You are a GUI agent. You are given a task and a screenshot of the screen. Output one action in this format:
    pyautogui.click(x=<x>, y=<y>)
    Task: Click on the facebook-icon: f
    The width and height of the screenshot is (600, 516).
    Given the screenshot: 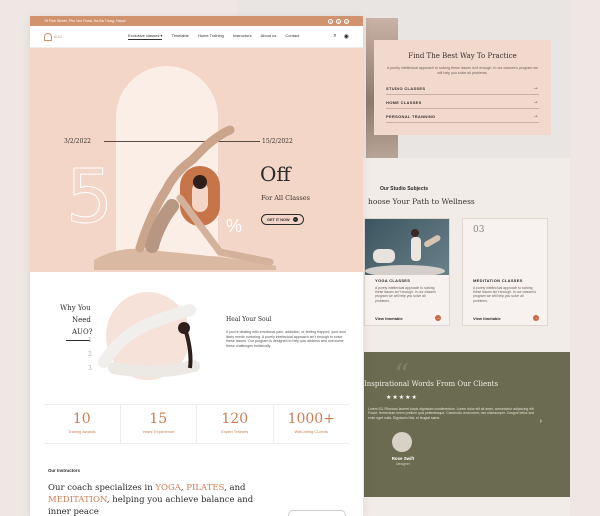 What is the action you would take?
    pyautogui.click(x=330, y=21)
    